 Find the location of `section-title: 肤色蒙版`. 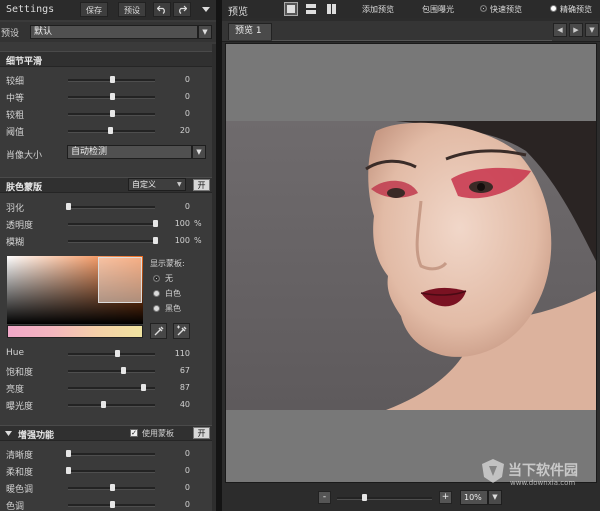

section-title: 肤色蒙版 is located at coordinates (24, 188).